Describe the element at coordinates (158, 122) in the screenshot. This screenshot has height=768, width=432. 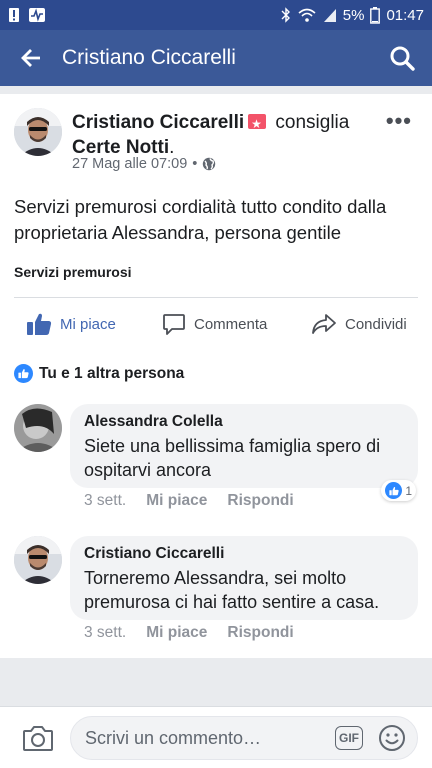
I see `post-author: Cristiano Ciccarelli` at that location.